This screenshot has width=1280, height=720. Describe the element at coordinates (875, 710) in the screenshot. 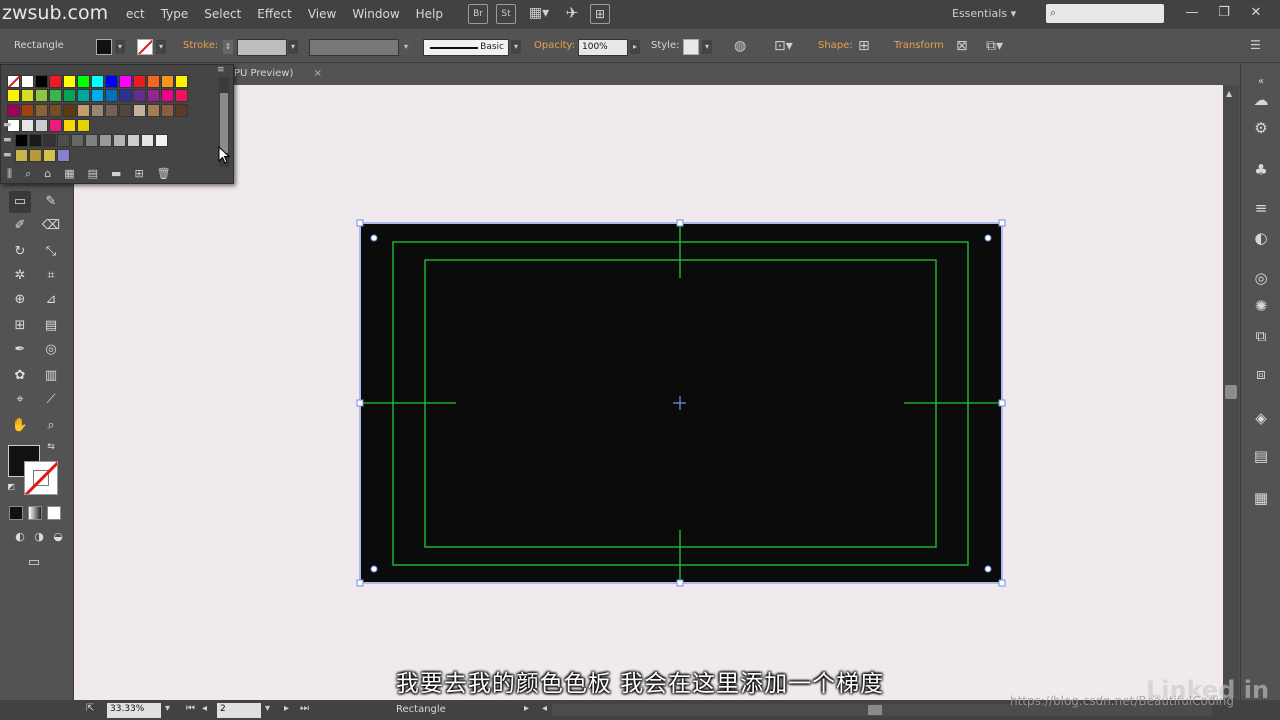

I see `horizontal-scroll-thumb` at that location.